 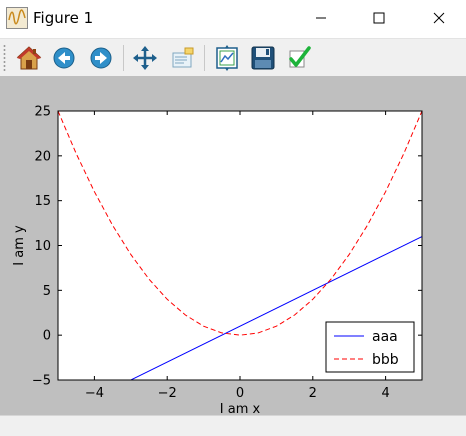 I want to click on back-button, so click(x=64, y=58).